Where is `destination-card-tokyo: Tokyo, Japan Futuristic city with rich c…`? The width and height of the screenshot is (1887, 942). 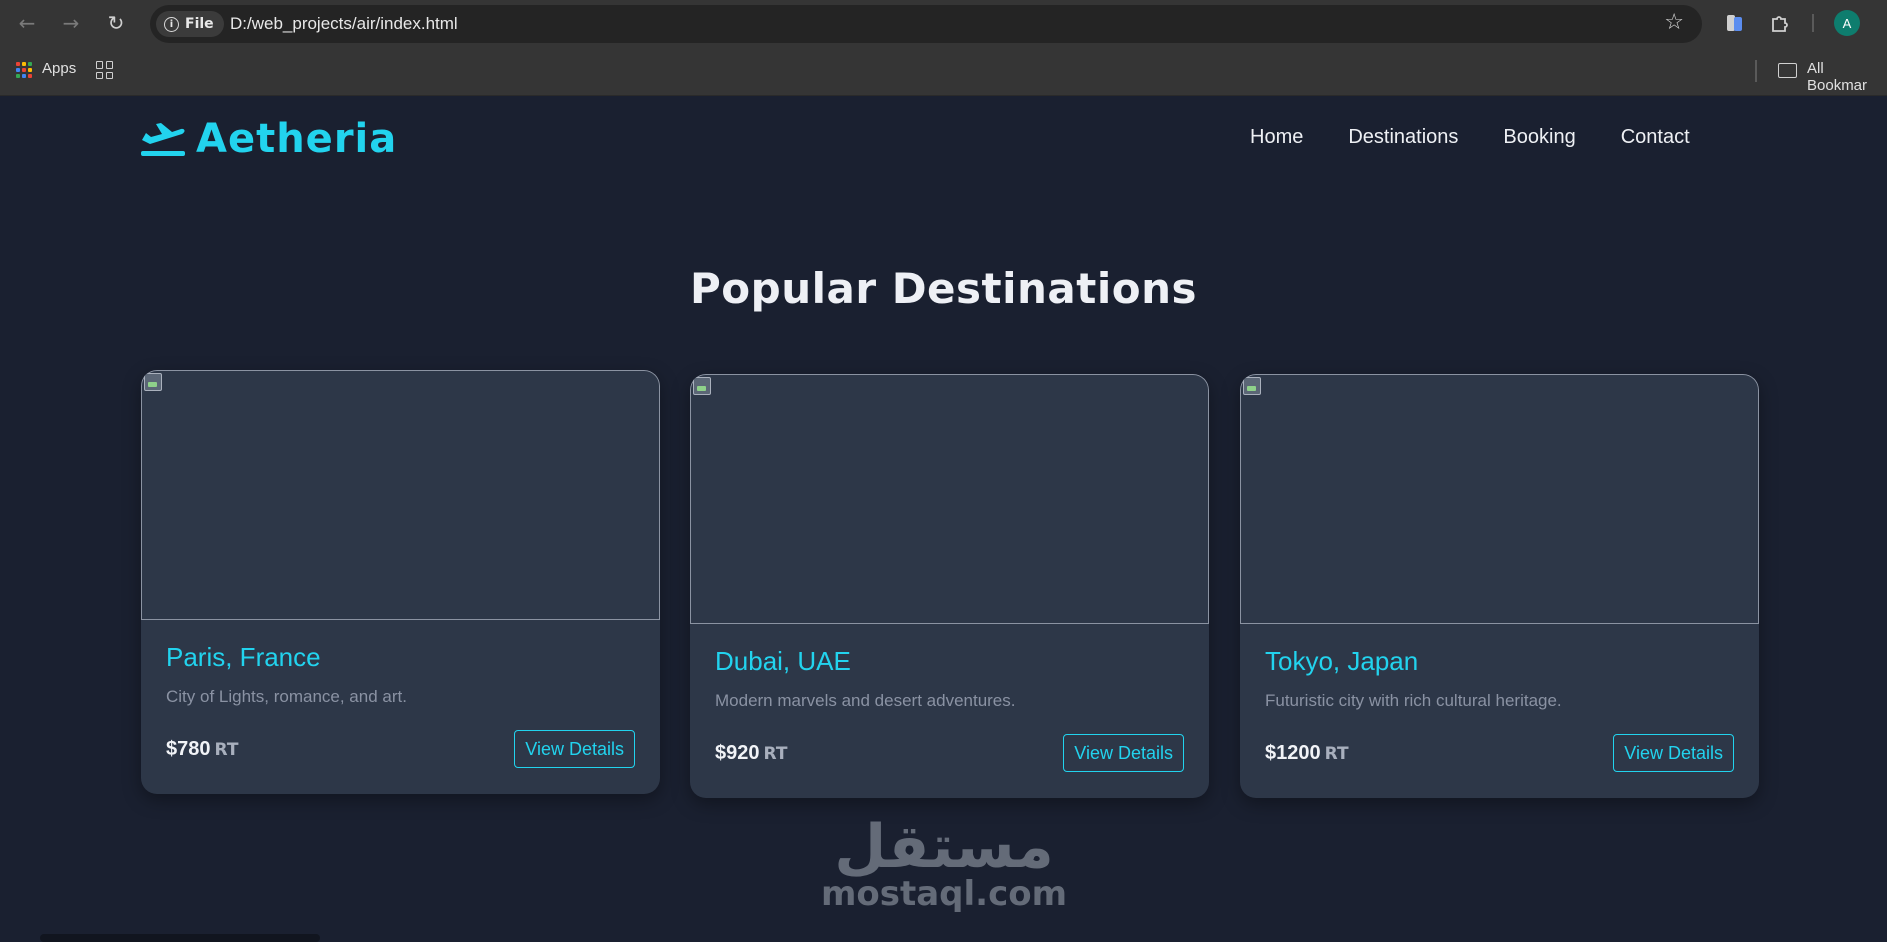 destination-card-tokyo: Tokyo, Japan Futuristic city with rich c… is located at coordinates (1499, 586).